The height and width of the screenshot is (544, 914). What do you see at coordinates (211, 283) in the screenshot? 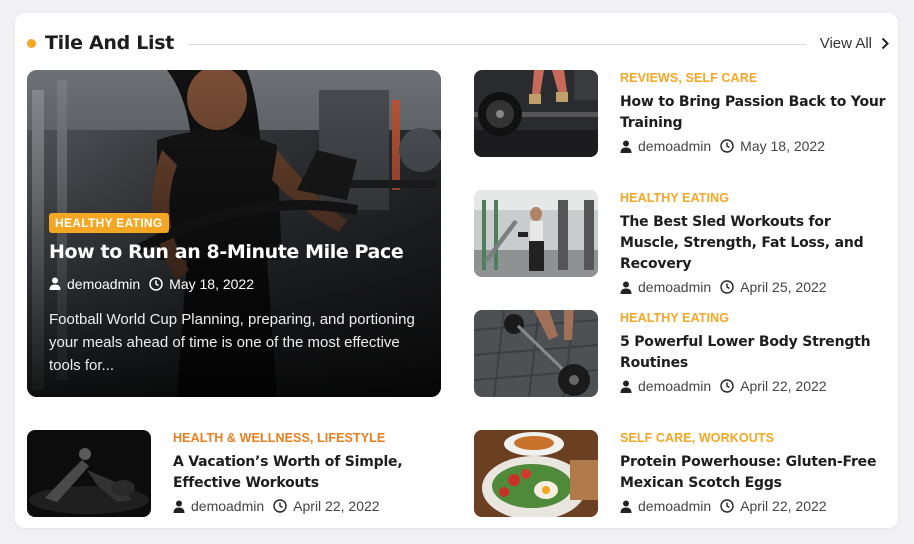
I see `featured-date: May 18, 2022` at bounding box center [211, 283].